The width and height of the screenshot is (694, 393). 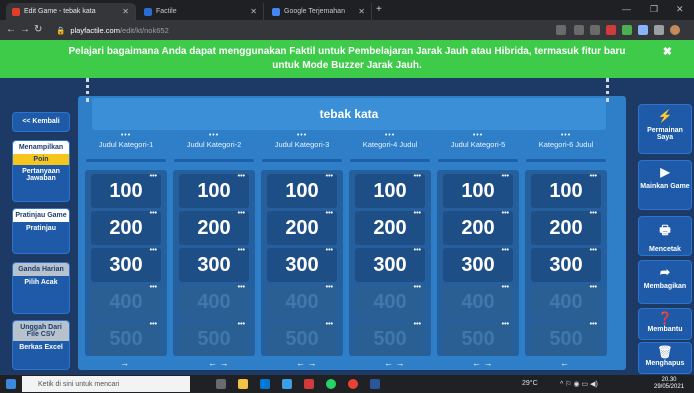 I want to click on category-header: ••• Judul Kategori-2, so click(x=214, y=147).